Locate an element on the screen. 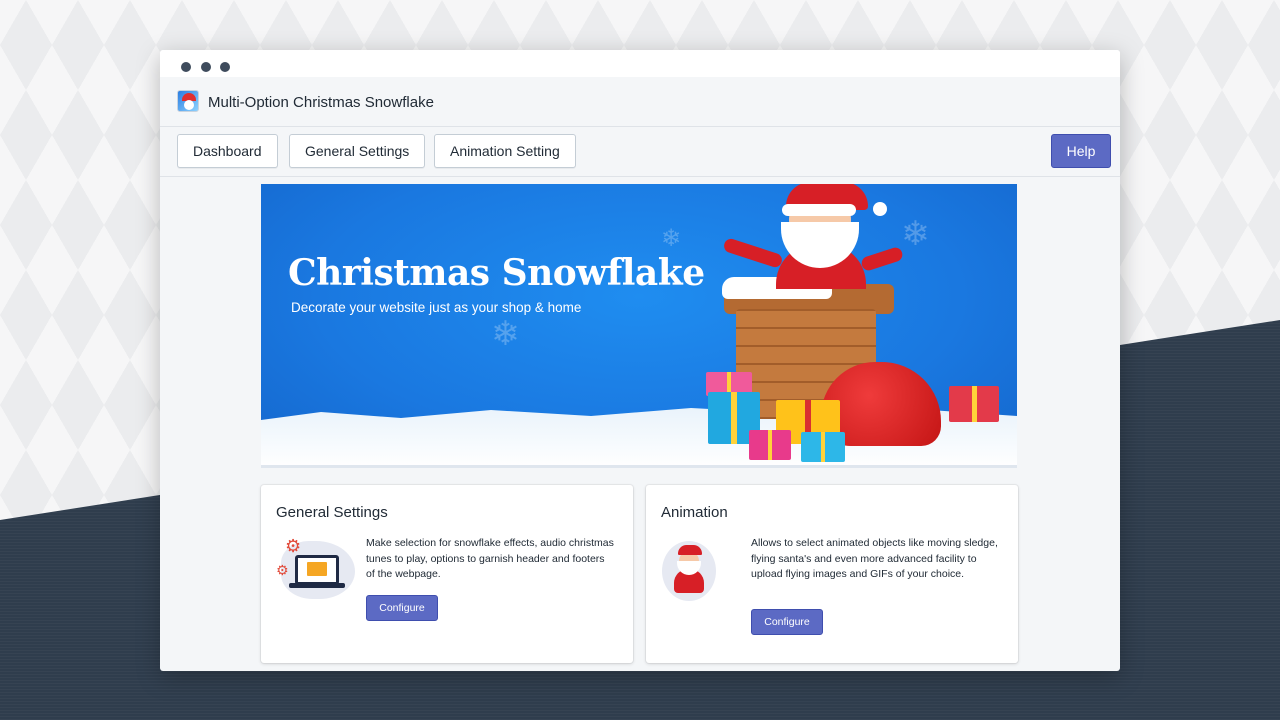 The height and width of the screenshot is (720, 1280). card-title: Animation is located at coordinates (694, 512).